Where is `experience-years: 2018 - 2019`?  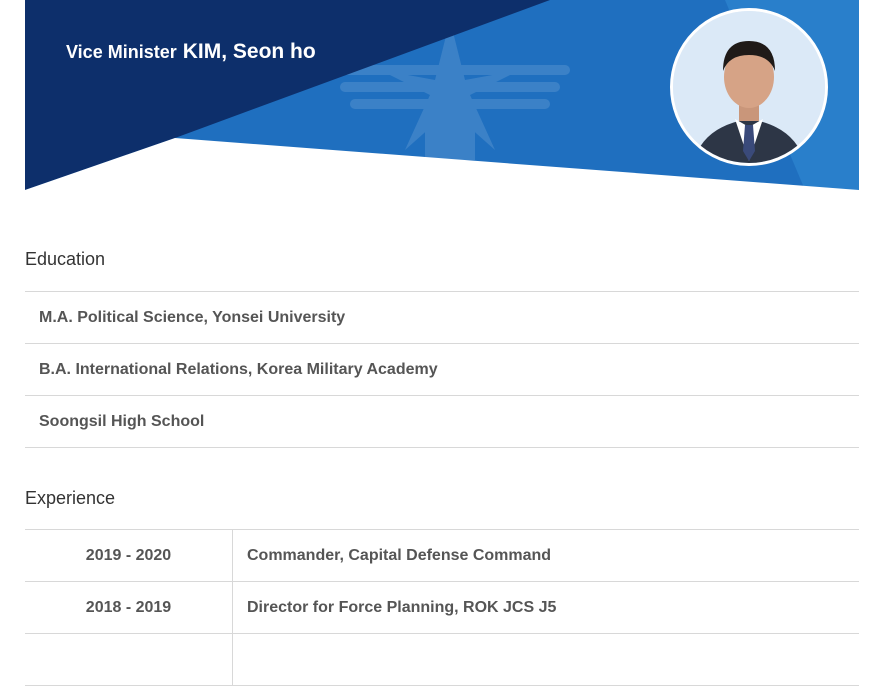 experience-years: 2018 - 2019 is located at coordinates (129, 607).